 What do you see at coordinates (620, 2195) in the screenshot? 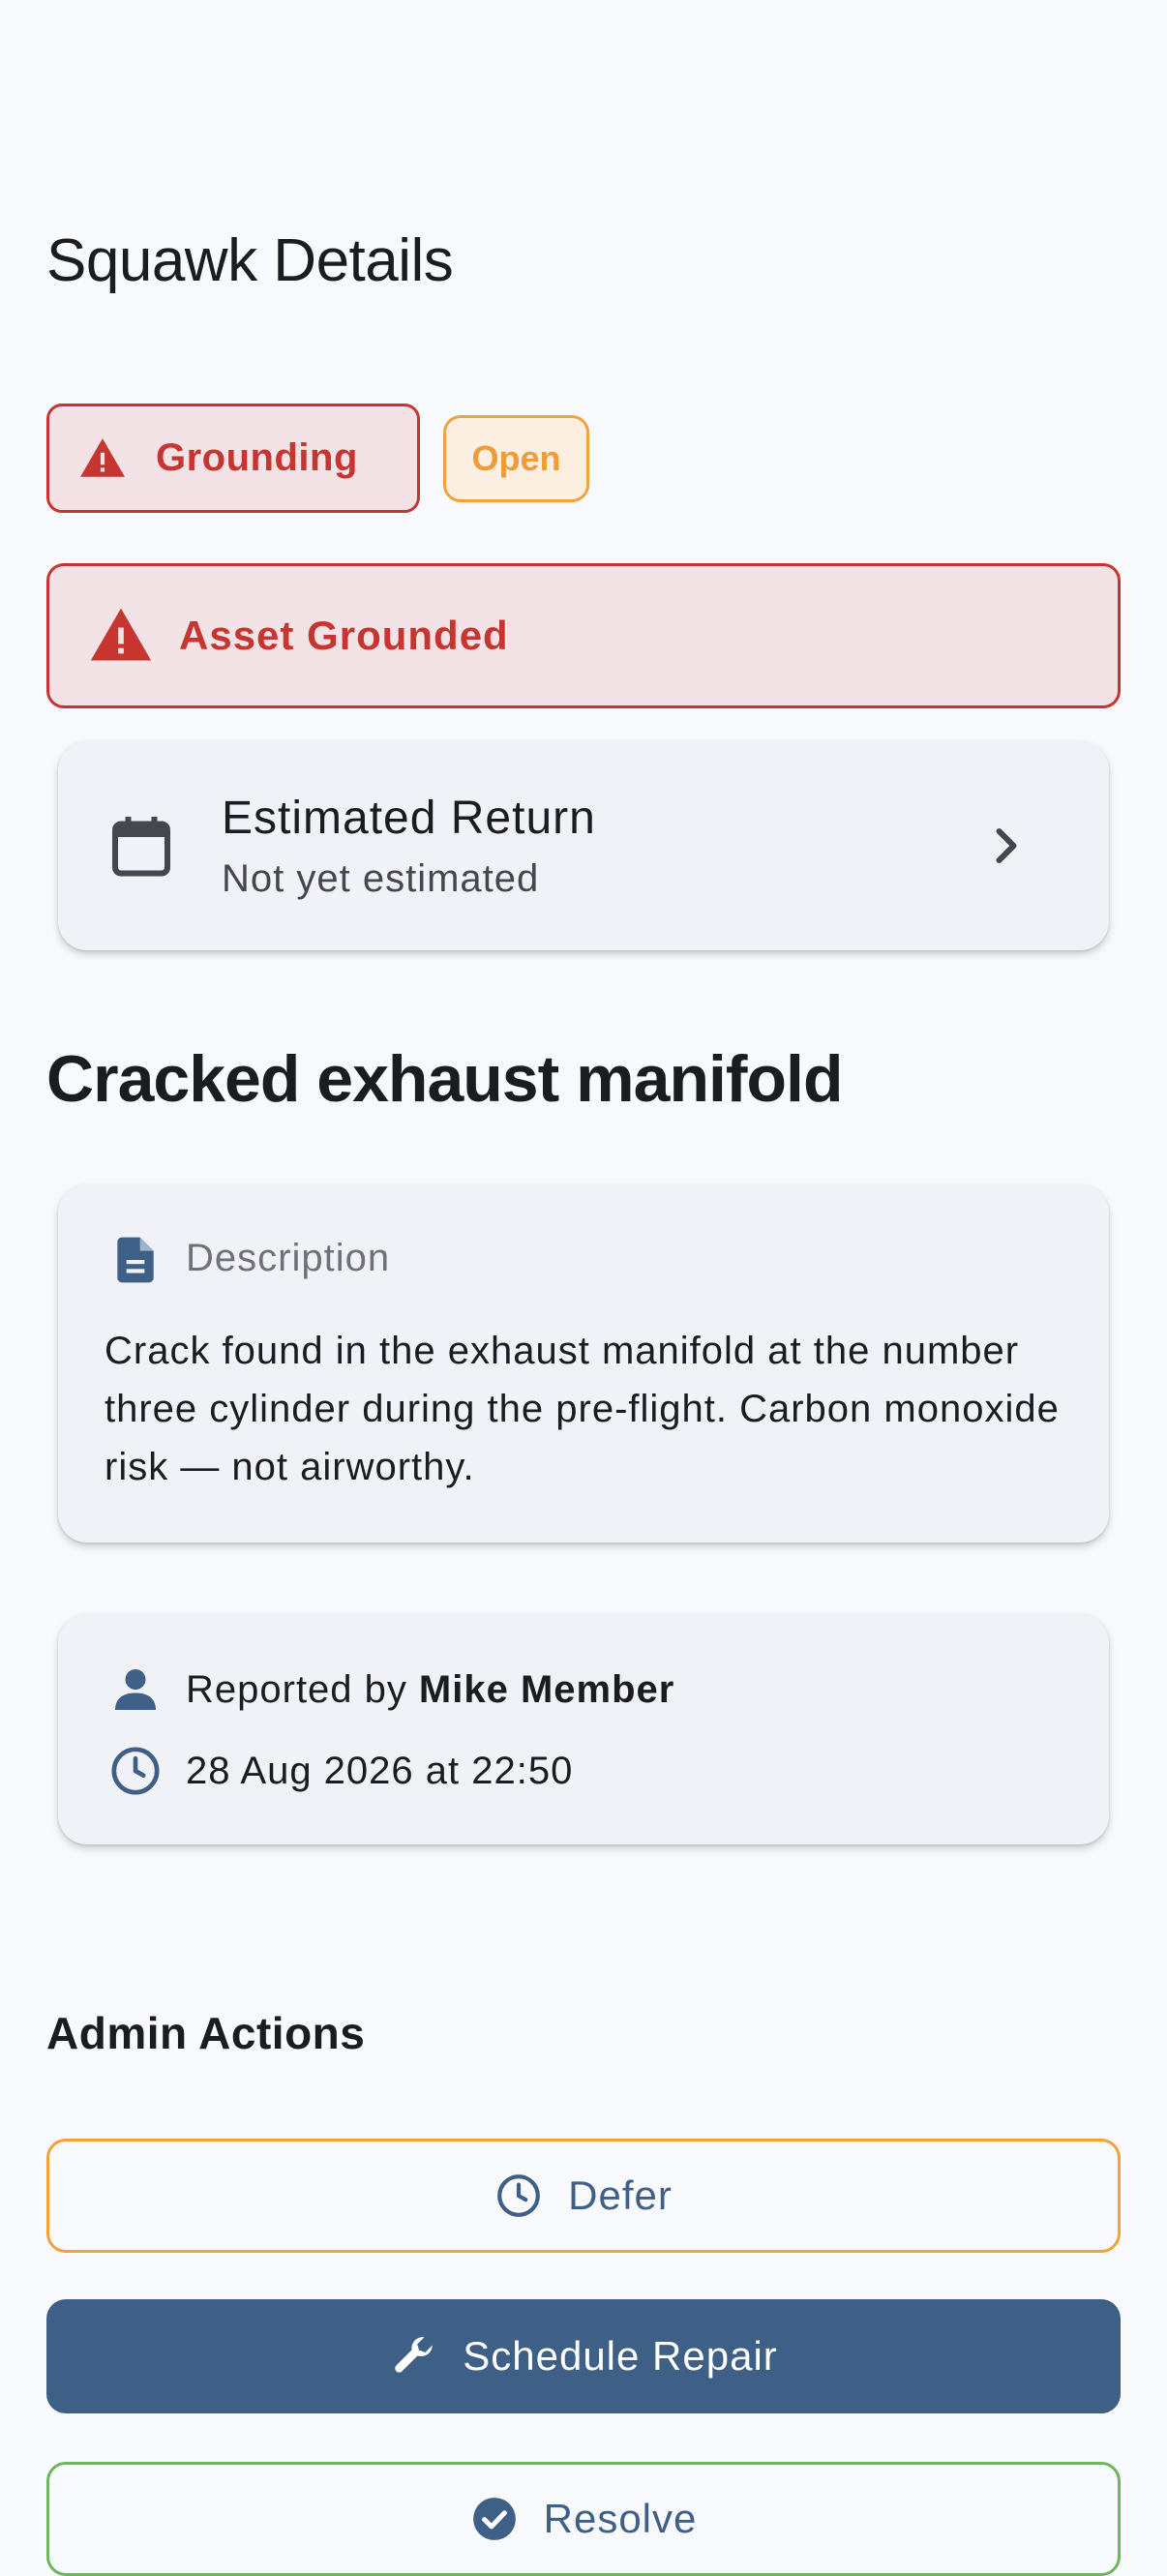
I see `defer-button-label: Defer` at bounding box center [620, 2195].